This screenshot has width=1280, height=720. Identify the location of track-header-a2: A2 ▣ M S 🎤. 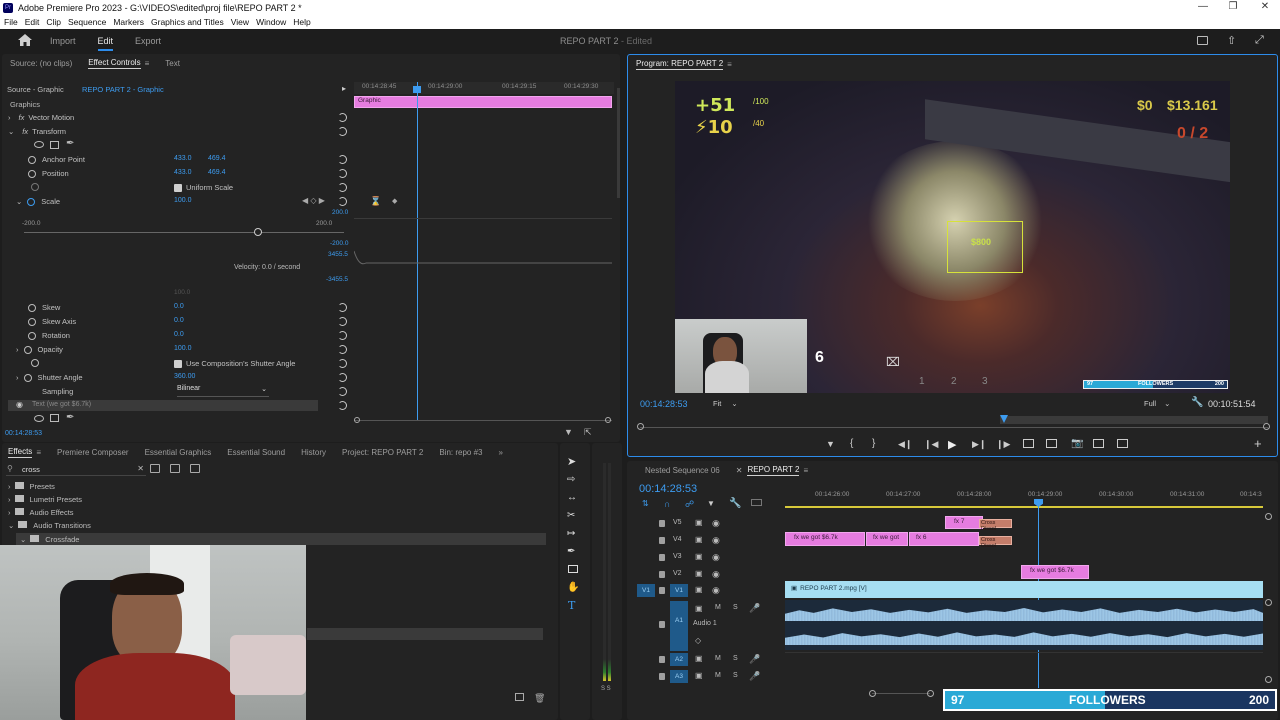
(704, 660).